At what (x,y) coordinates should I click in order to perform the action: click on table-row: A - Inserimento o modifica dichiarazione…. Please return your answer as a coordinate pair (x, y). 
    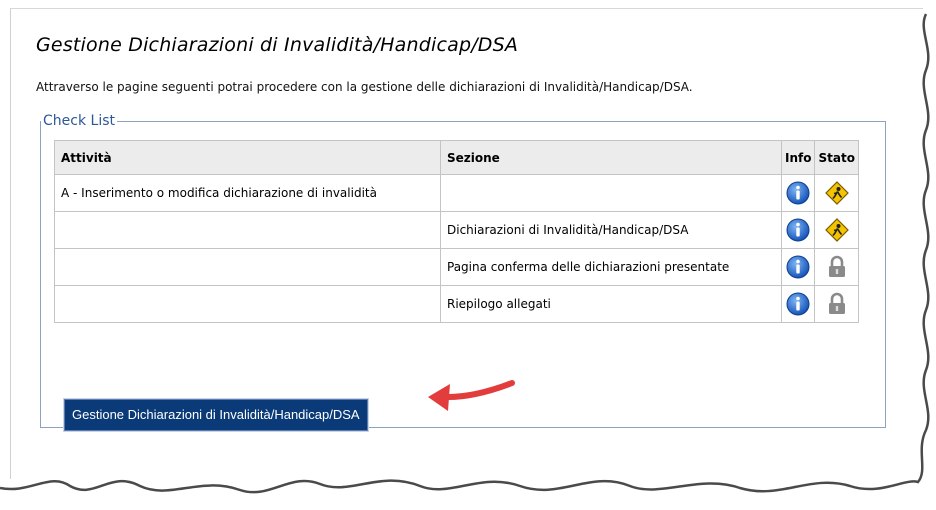
    Looking at the image, I should click on (456, 193).